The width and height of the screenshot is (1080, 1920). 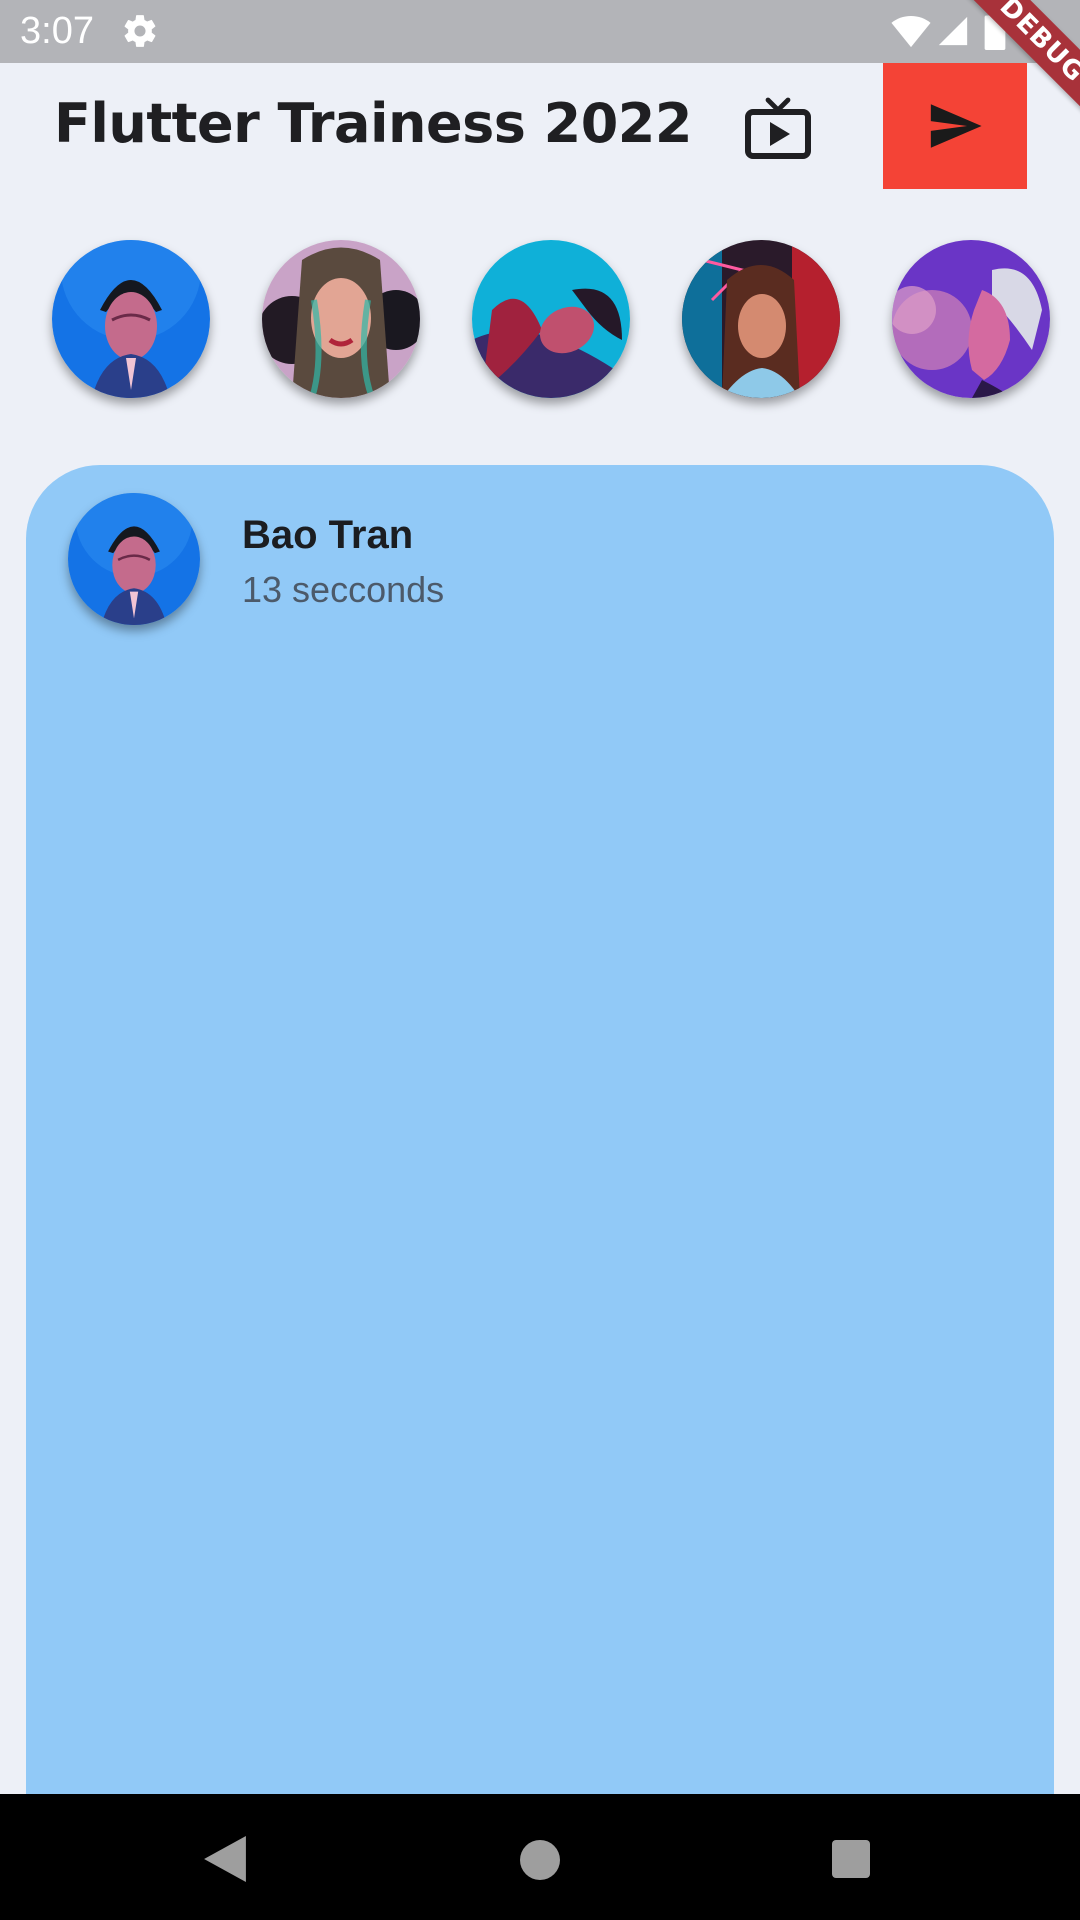 I want to click on back-icon, so click(x=225, y=1859).